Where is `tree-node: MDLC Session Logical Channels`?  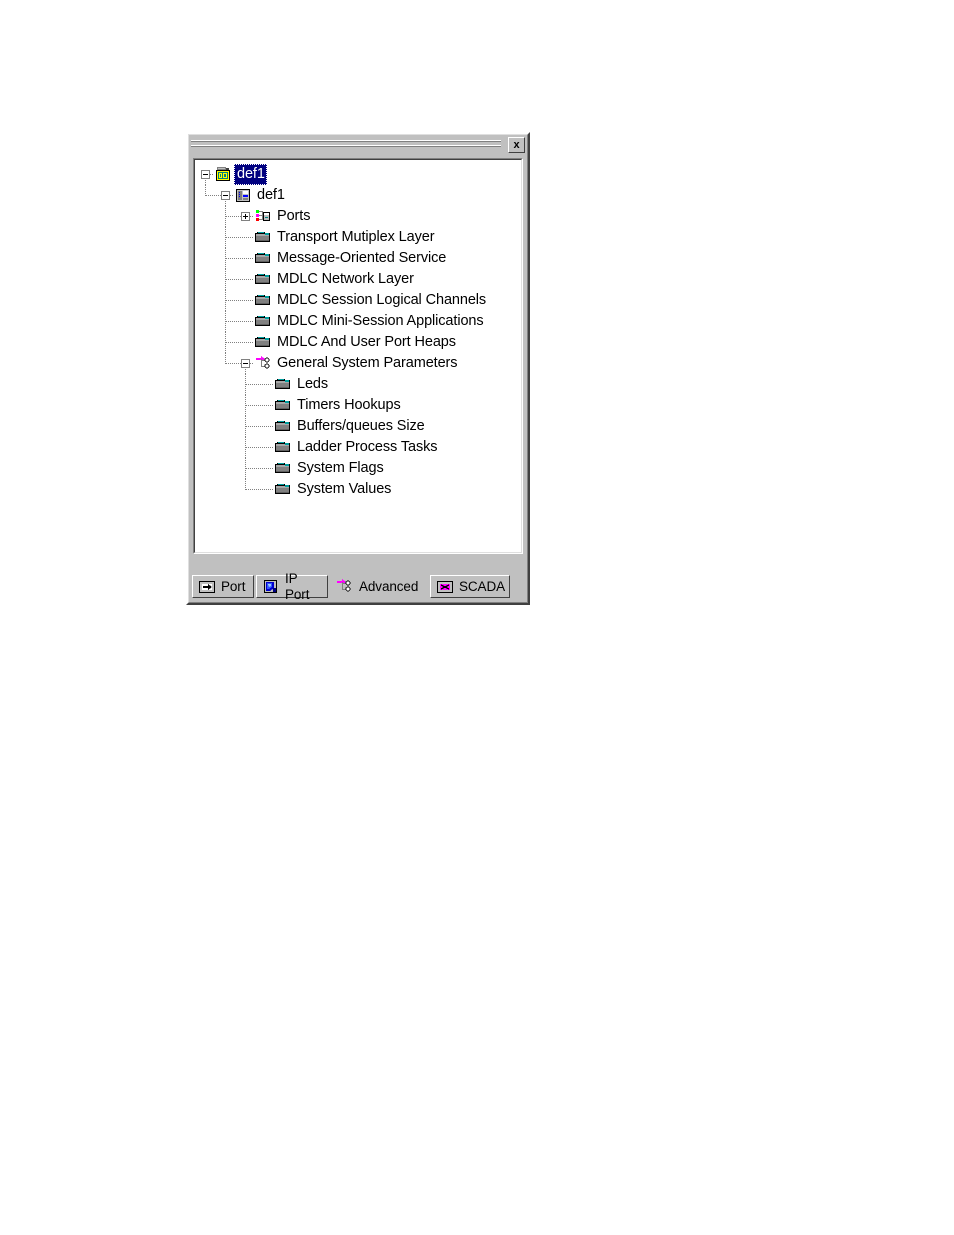
tree-node: MDLC Session Logical Channels is located at coordinates (358, 300).